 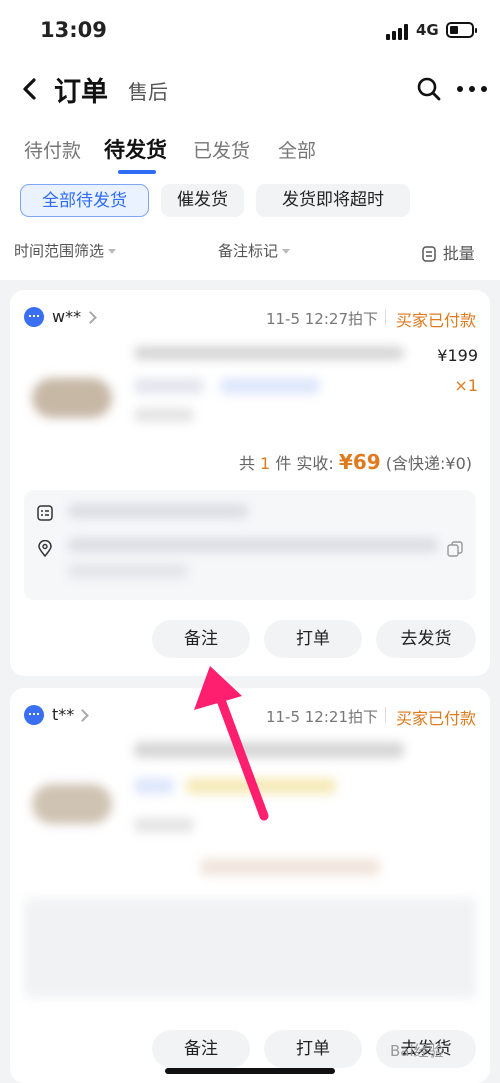 I want to click on order-time: 11-5 12:27拍下, so click(x=321, y=319).